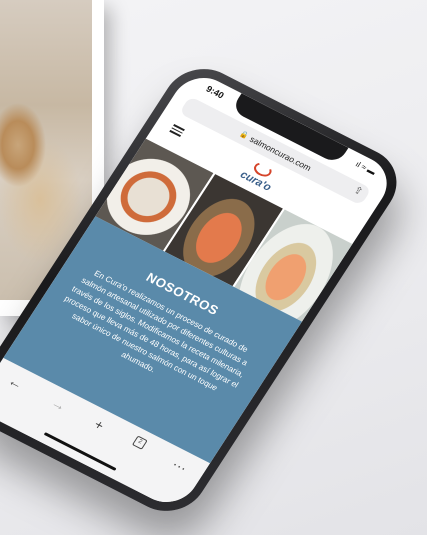  I want to click on more-icon: ···, so click(179, 466).